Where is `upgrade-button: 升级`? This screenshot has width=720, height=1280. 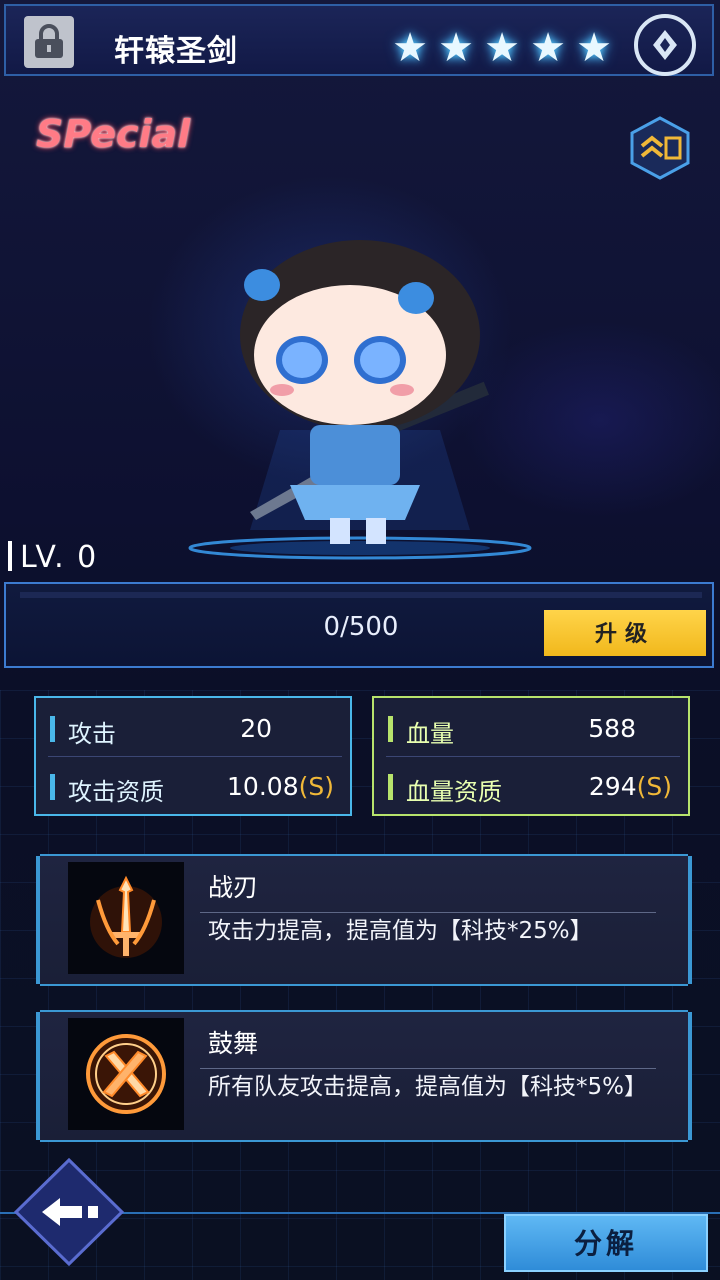
upgrade-button: 升级 is located at coordinates (625, 633).